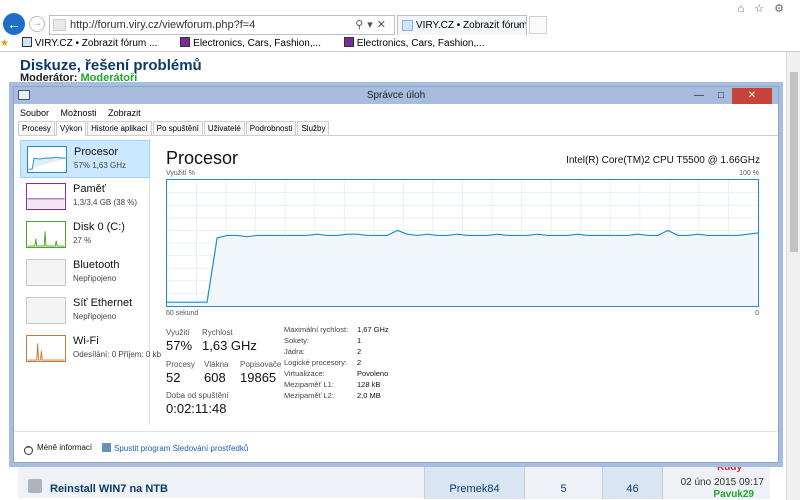 The width and height of the screenshot is (800, 500). I want to click on axis-label-zero: 0, so click(757, 313).